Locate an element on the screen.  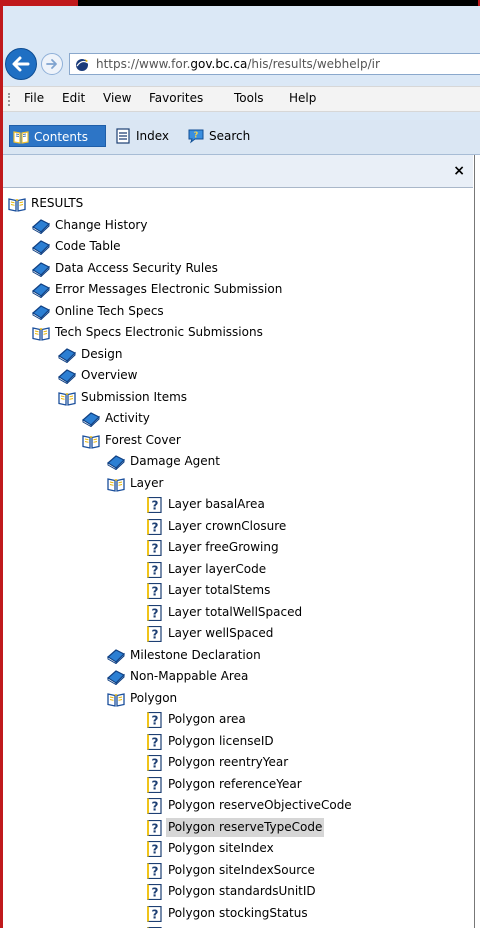
tree-item-label: Forest Cover is located at coordinates (143, 439).